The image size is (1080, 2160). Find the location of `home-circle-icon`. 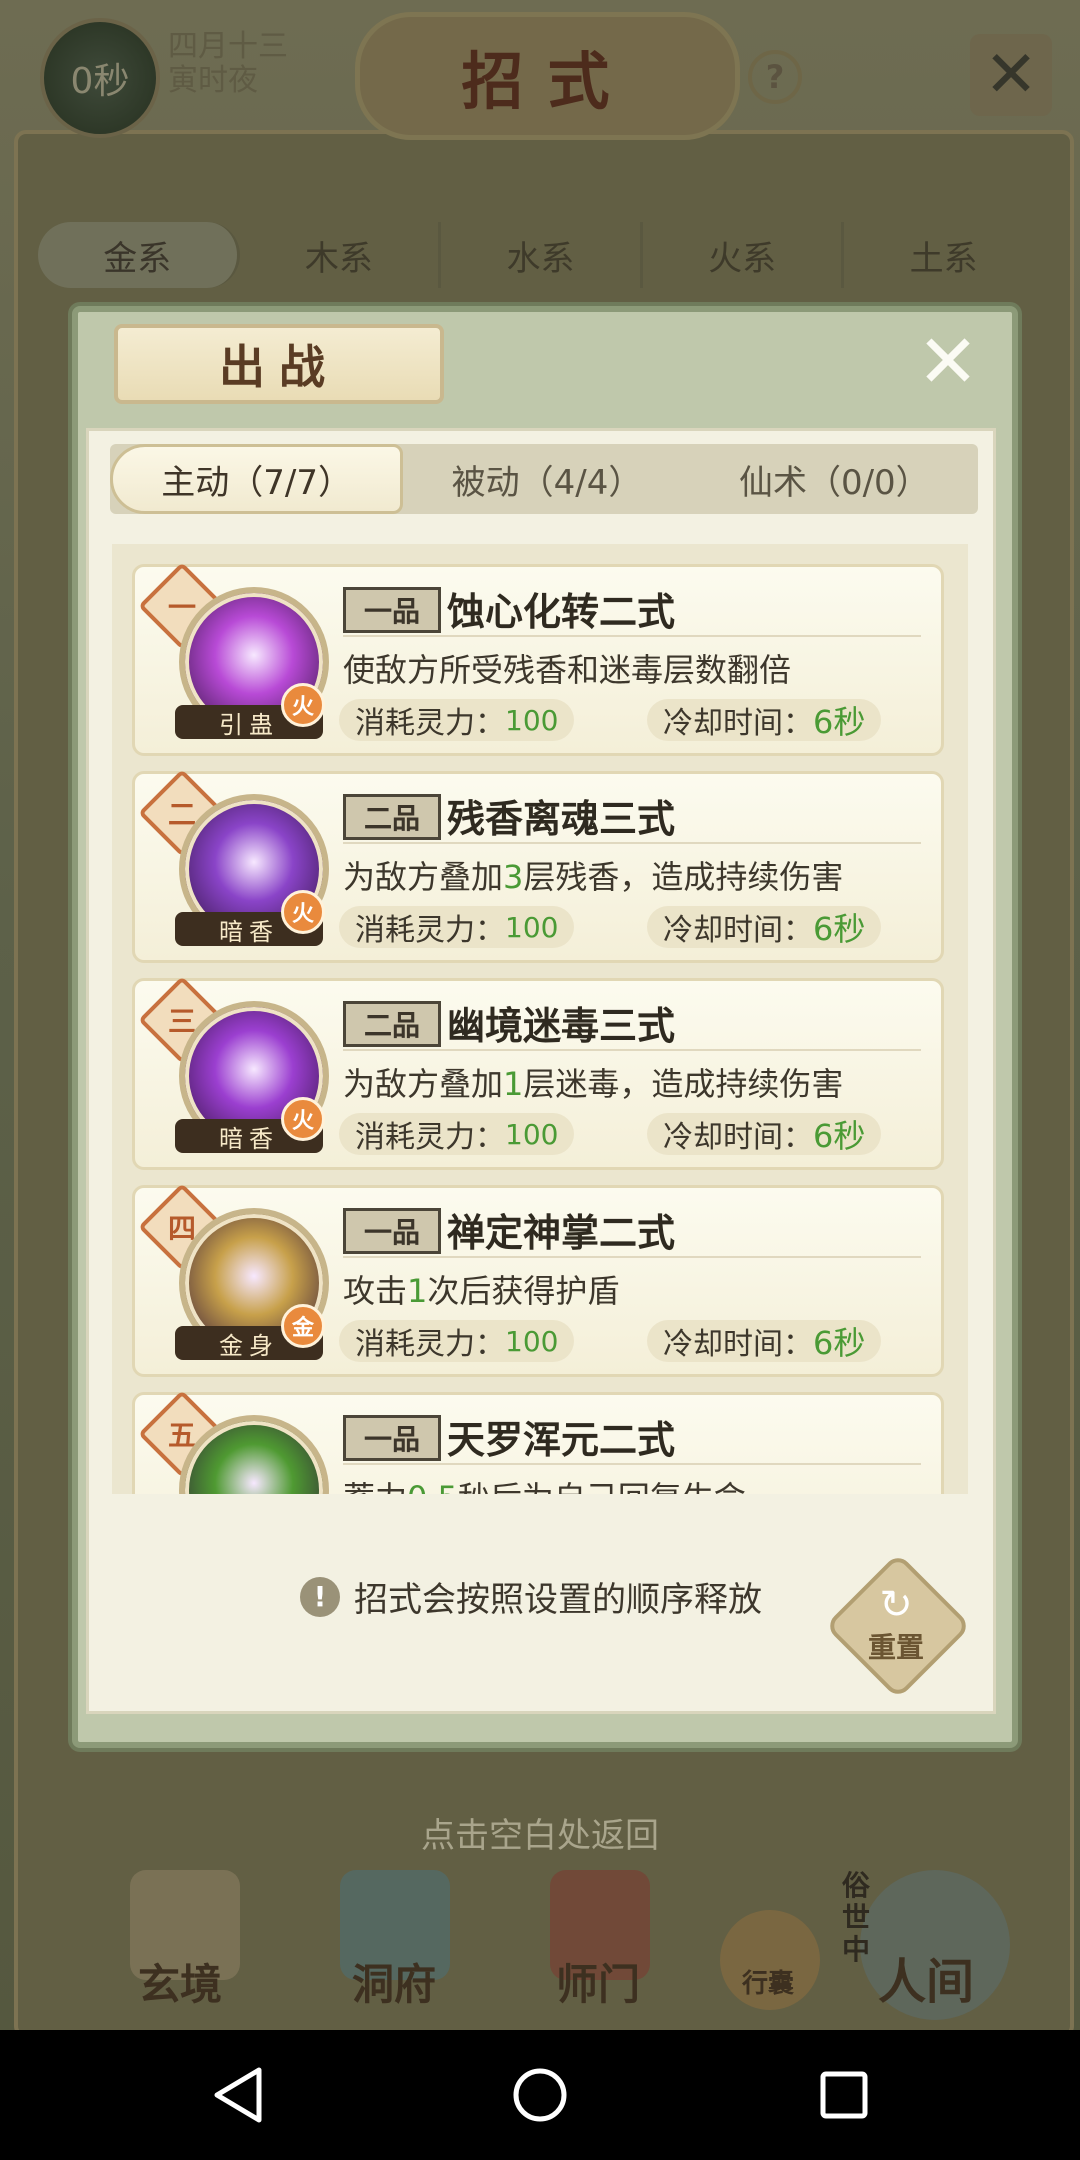

home-circle-icon is located at coordinates (540, 2095).